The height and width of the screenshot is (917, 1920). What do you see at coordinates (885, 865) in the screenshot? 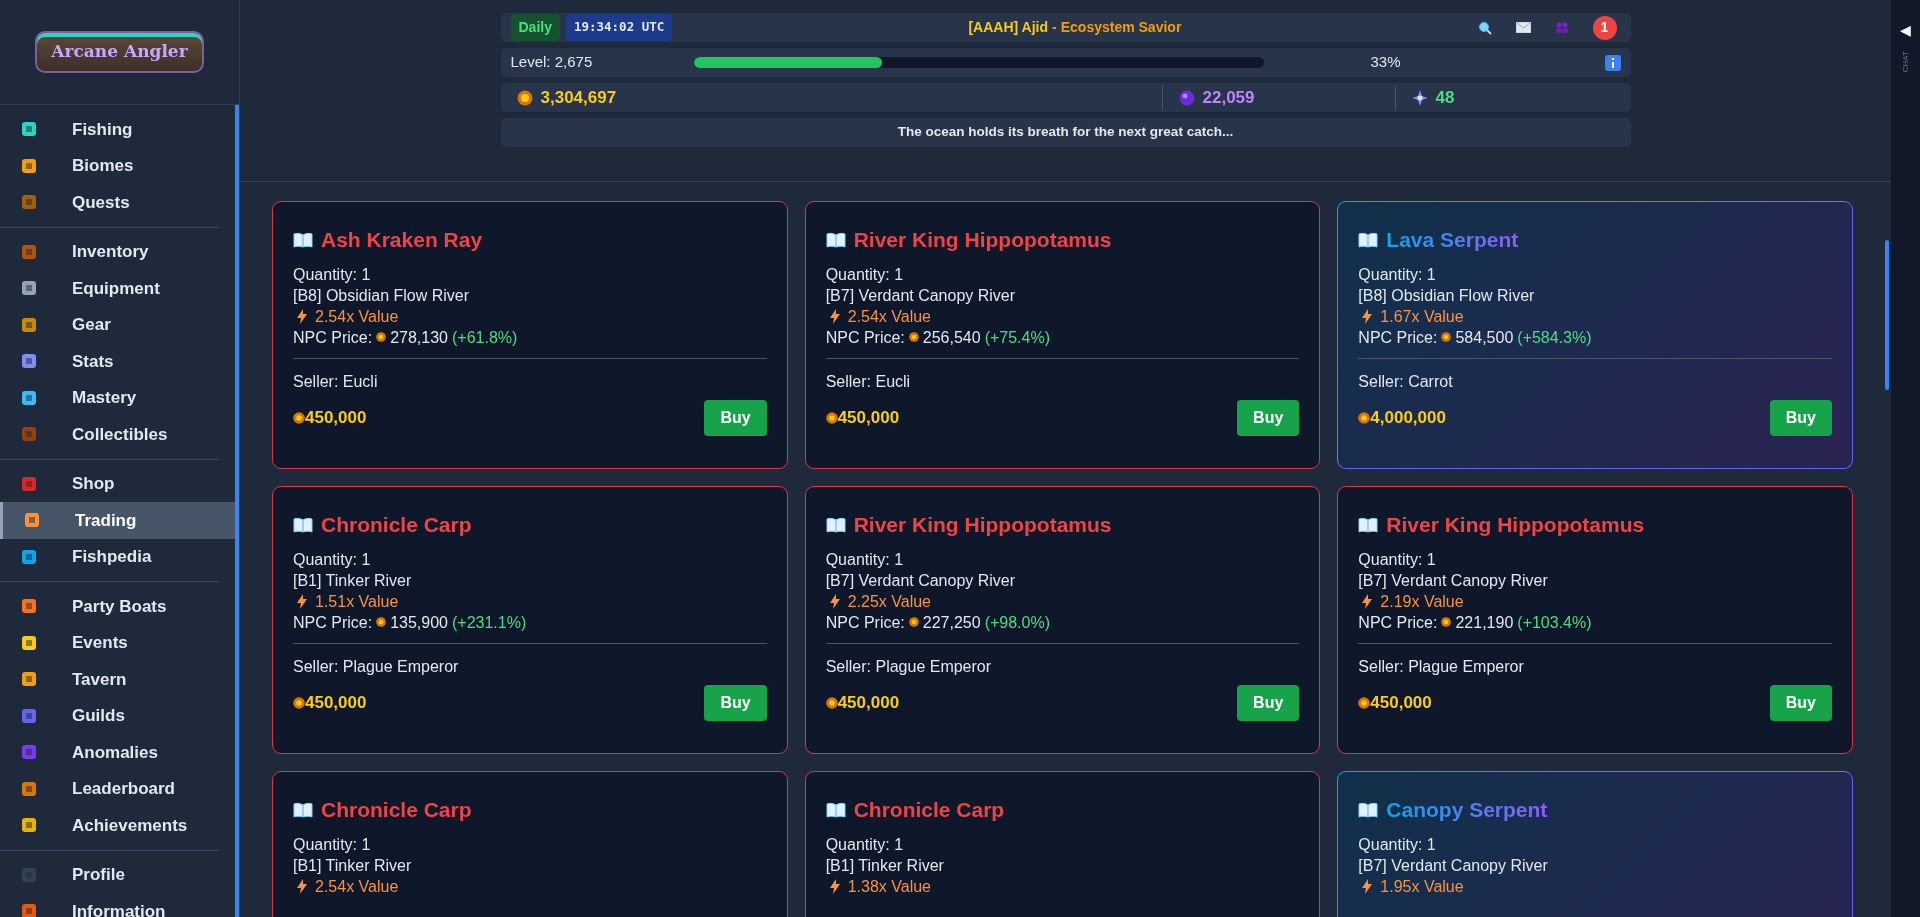
I see `biome-text: [B1] Tinker River` at bounding box center [885, 865].